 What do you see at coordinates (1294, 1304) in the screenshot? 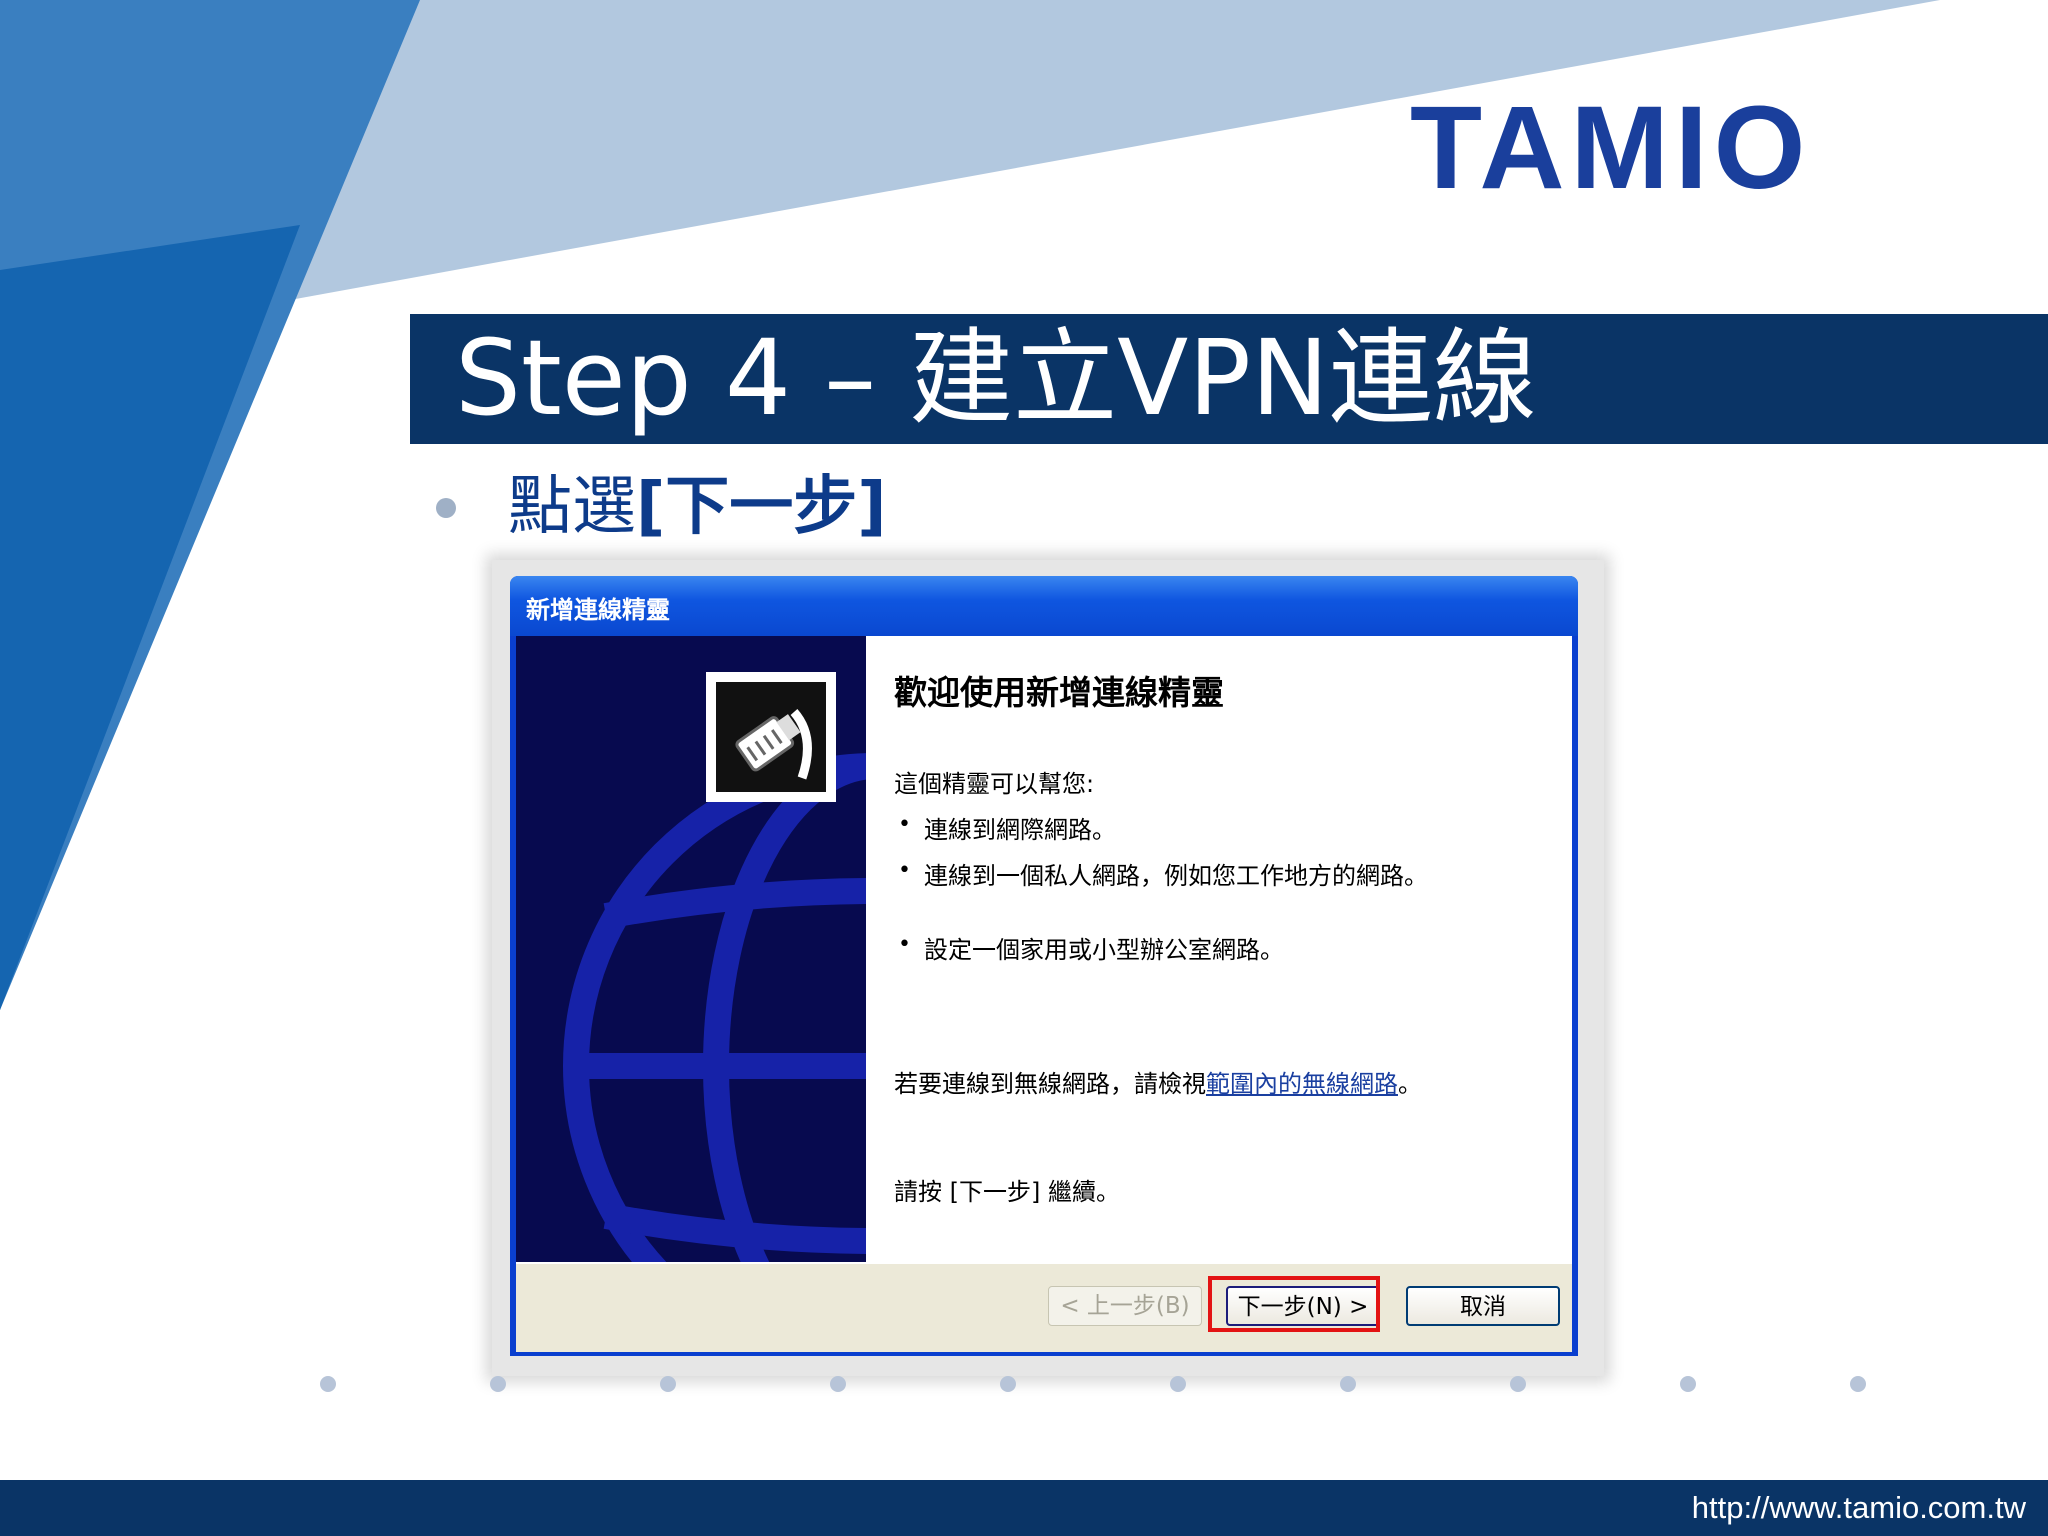
I see `next-button-highlight` at bounding box center [1294, 1304].